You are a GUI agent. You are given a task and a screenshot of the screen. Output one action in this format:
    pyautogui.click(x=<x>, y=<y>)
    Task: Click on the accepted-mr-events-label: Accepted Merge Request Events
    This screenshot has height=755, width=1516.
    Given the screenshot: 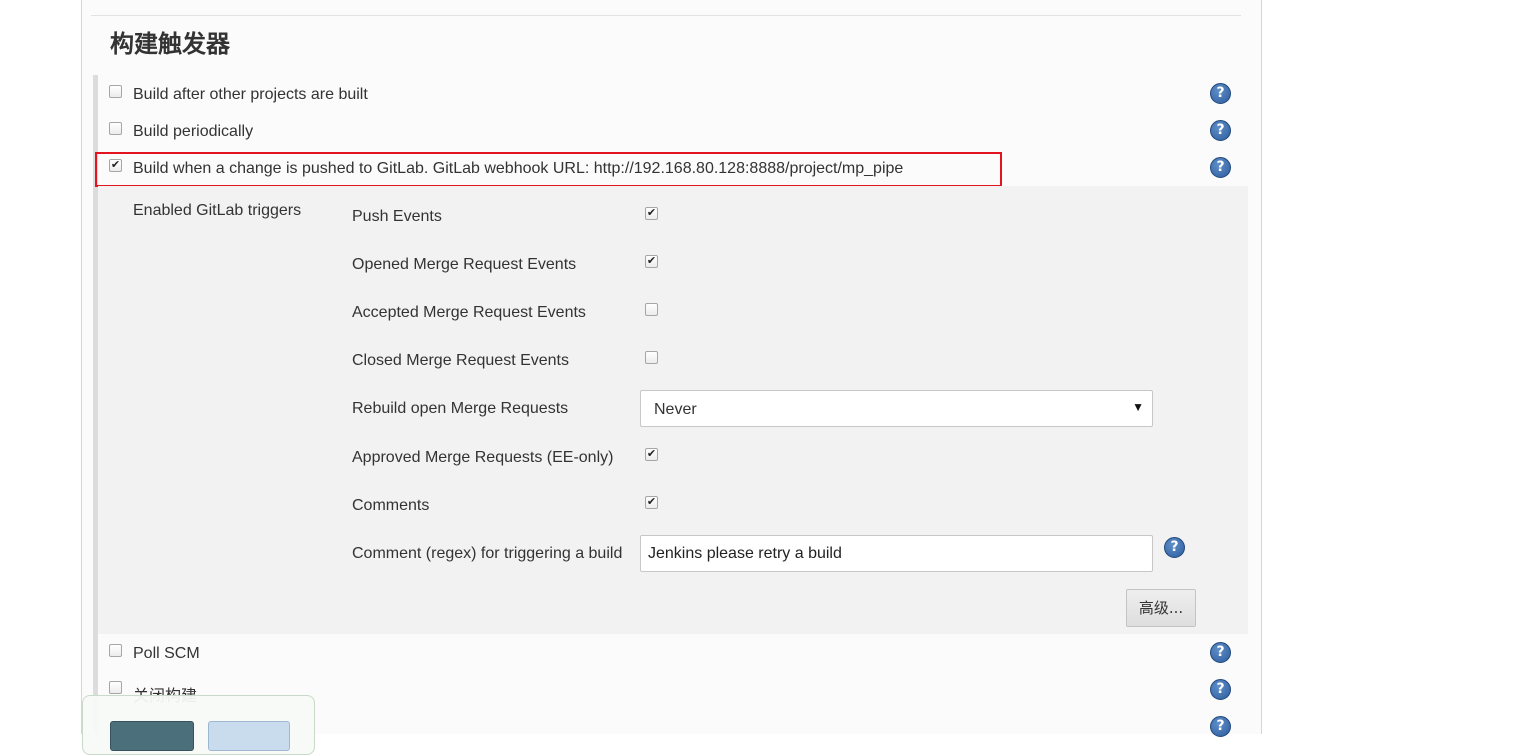 What is the action you would take?
    pyautogui.click(x=469, y=312)
    